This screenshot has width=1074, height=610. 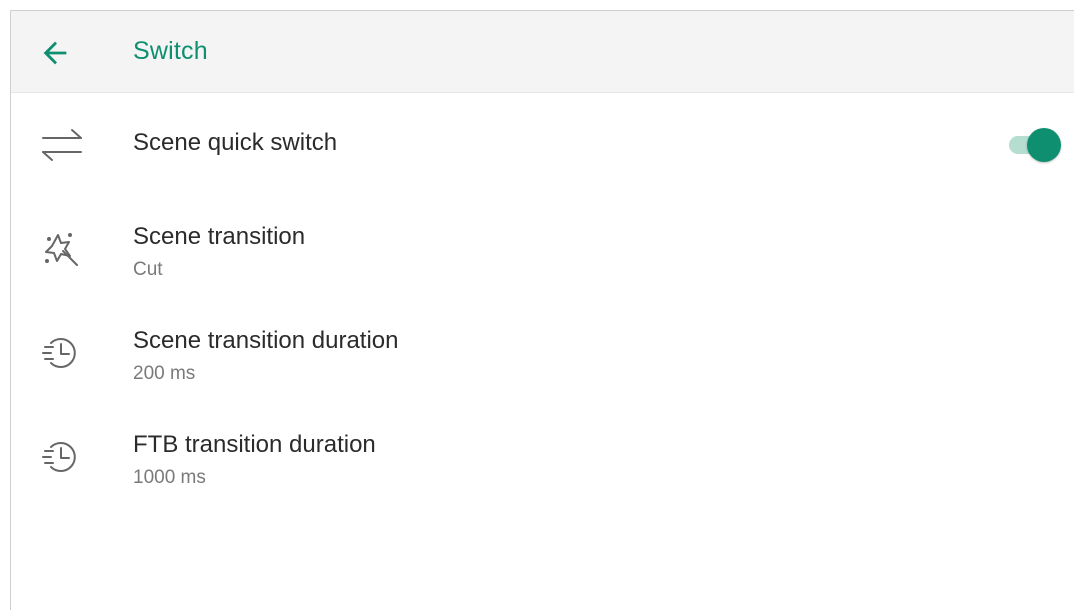 I want to click on setting-value: 200 ms, so click(x=164, y=373).